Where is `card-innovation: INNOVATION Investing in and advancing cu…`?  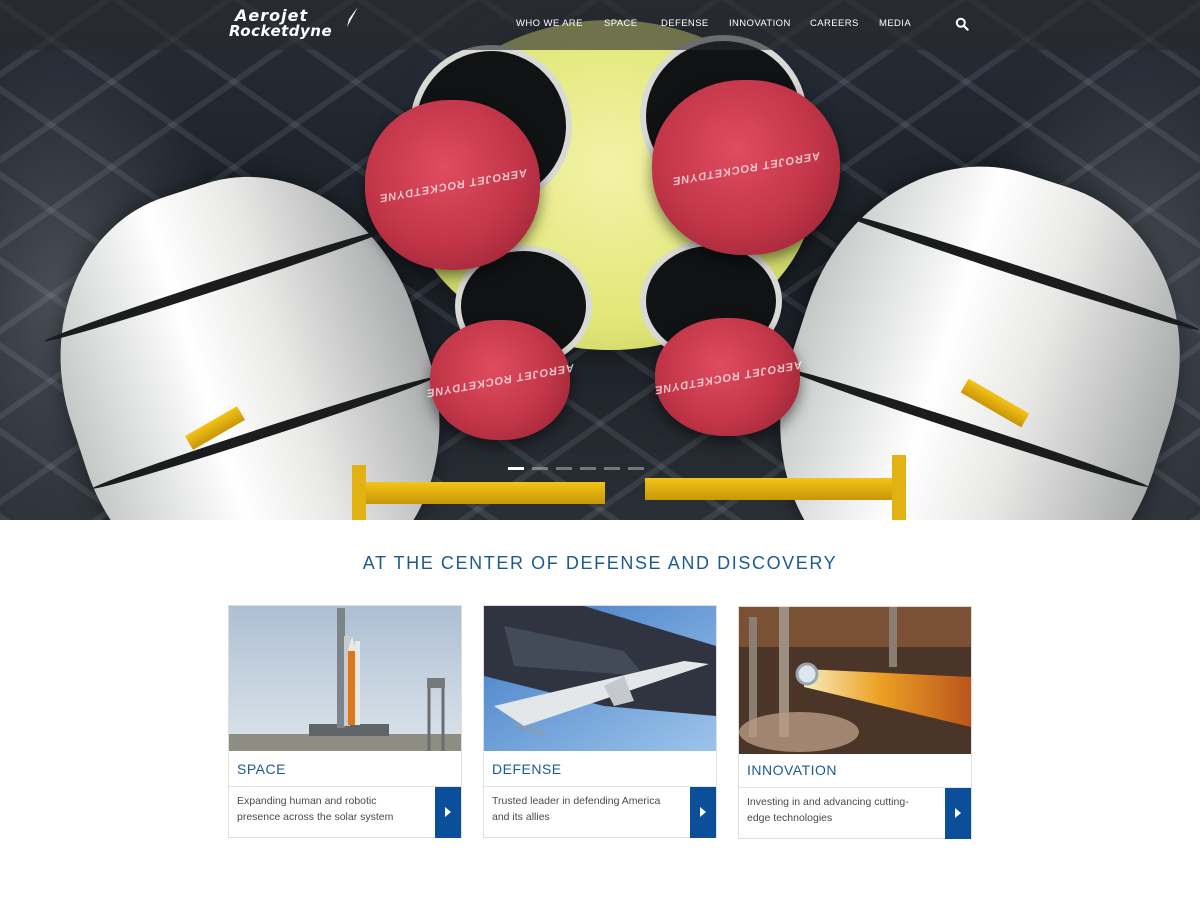
card-innovation: INNOVATION Investing in and advancing cu… is located at coordinates (855, 722).